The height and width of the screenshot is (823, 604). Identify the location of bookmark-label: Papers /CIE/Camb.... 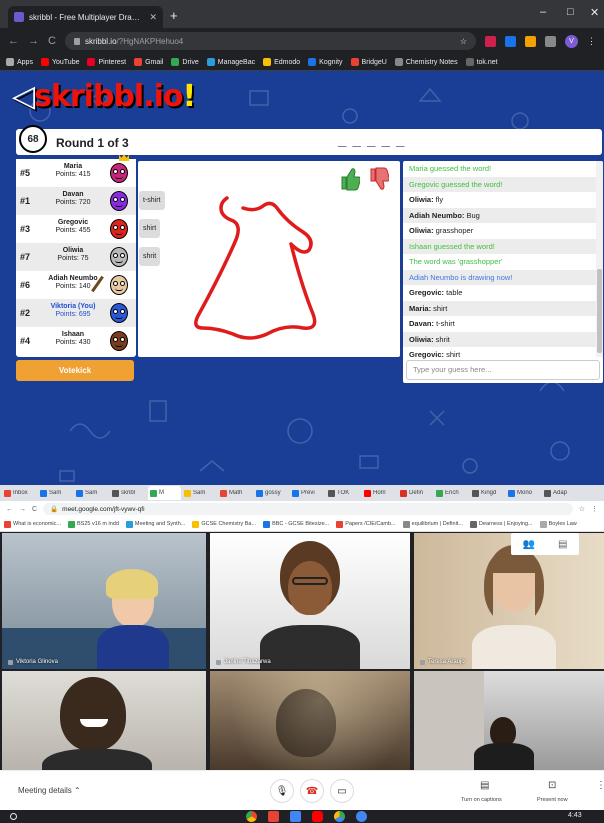
(370, 524).